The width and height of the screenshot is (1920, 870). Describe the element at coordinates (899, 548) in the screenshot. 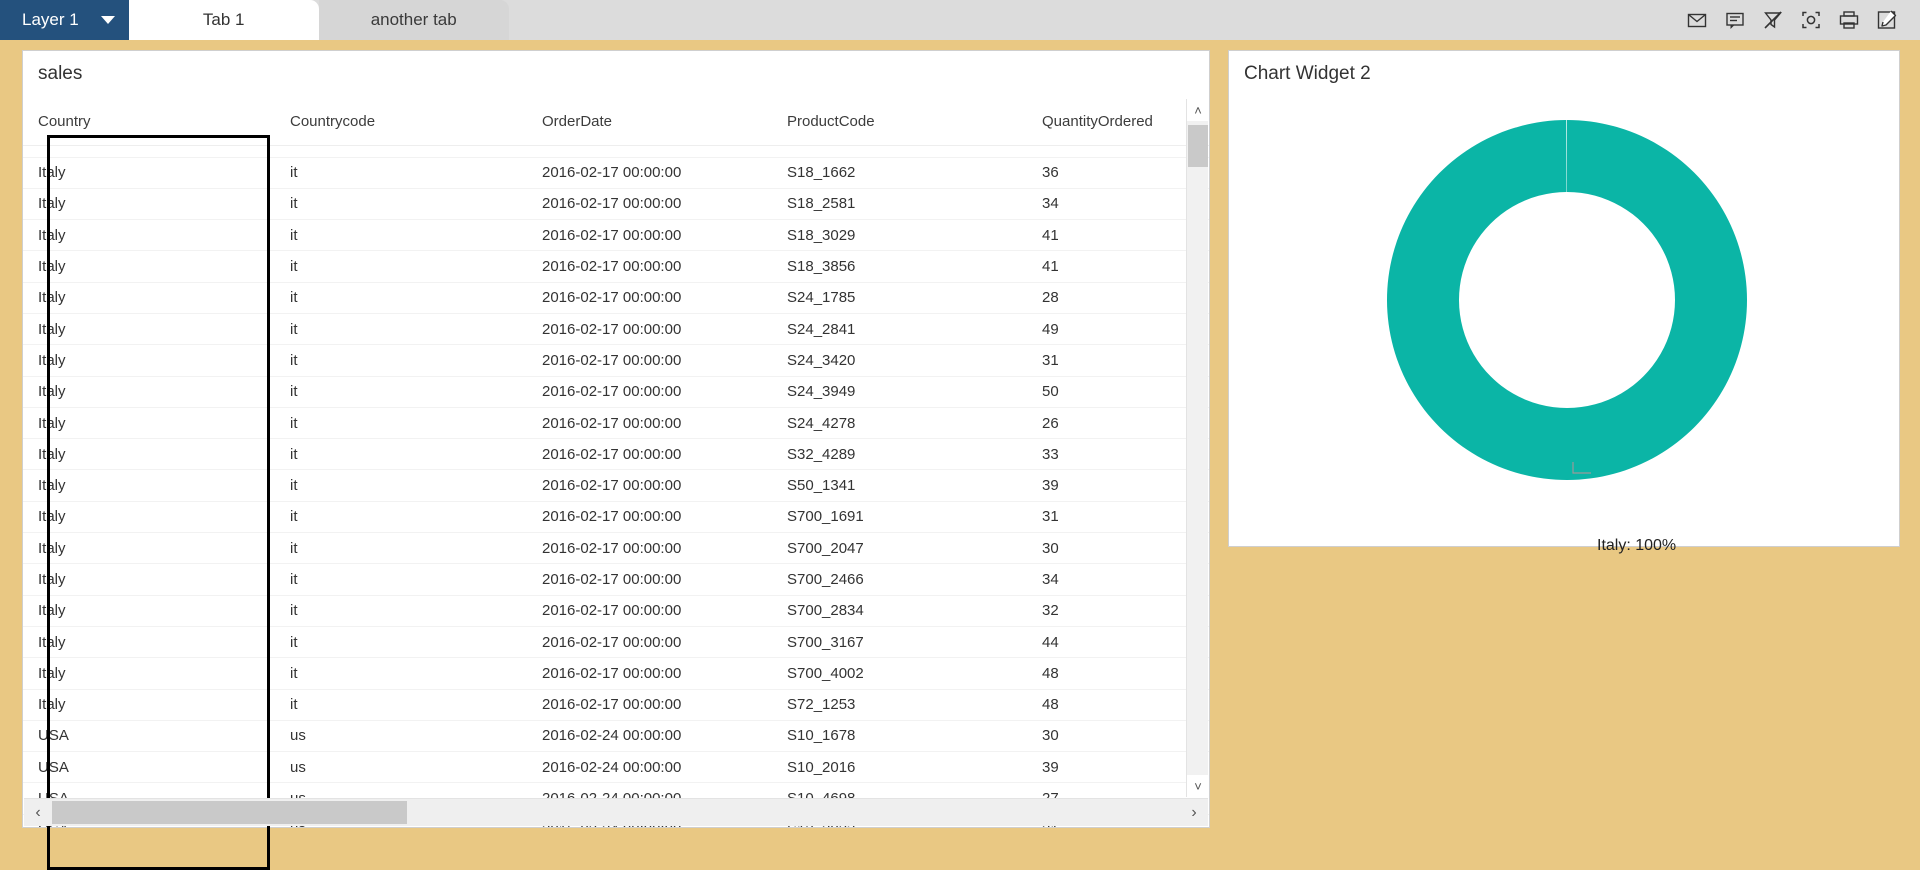

I see `table-cell: S700_2047` at that location.